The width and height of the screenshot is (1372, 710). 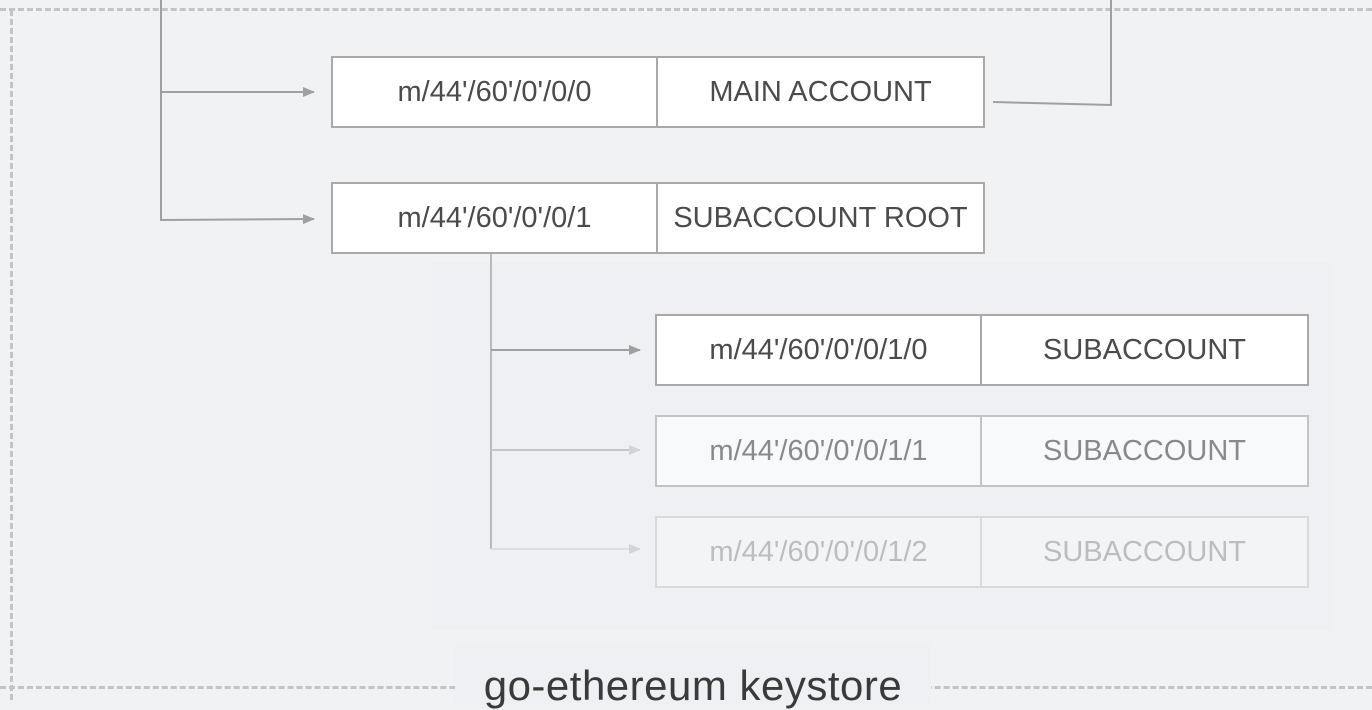 I want to click on subaccount-node: m/44'/60'/0'/0/1/1 SUBACCOUNT, so click(x=982, y=451).